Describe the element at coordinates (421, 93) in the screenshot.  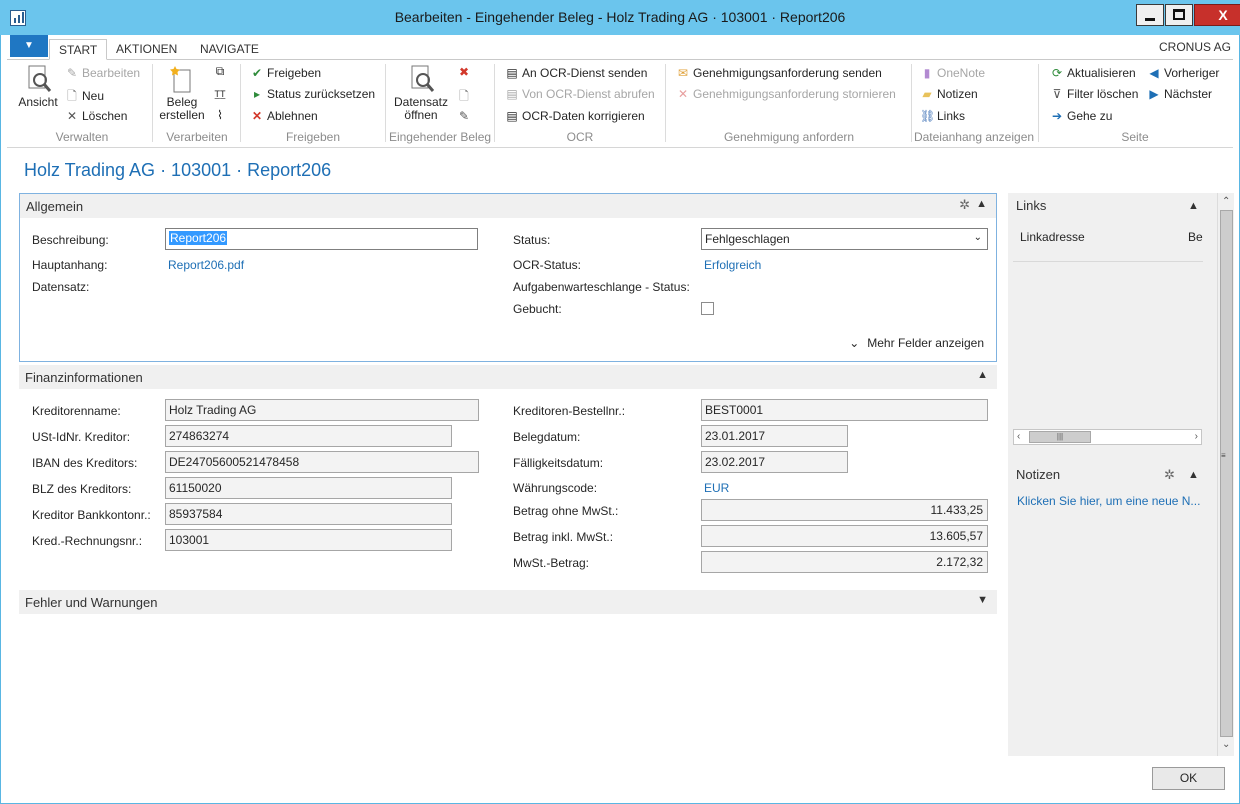
I see `datensatz-oeffnen-button: Datensatz öffnen` at that location.